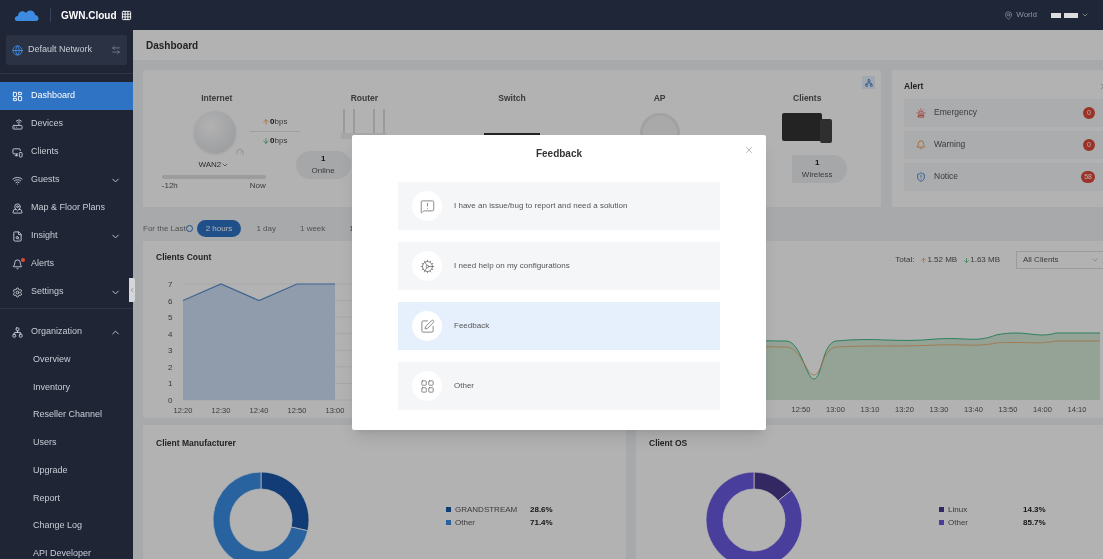 Image resolution: width=1103 pixels, height=559 pixels. I want to click on apps-grid-icon, so click(126, 15).